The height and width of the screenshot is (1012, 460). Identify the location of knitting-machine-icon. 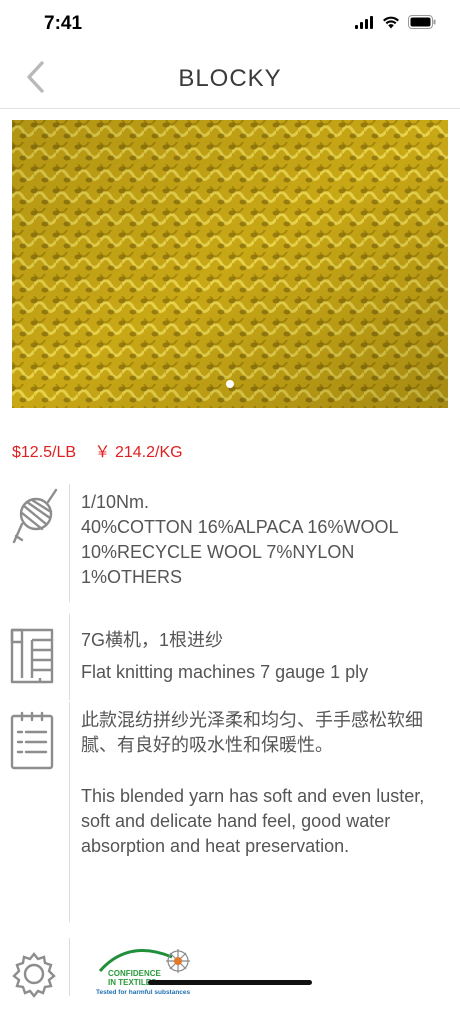
(34, 653).